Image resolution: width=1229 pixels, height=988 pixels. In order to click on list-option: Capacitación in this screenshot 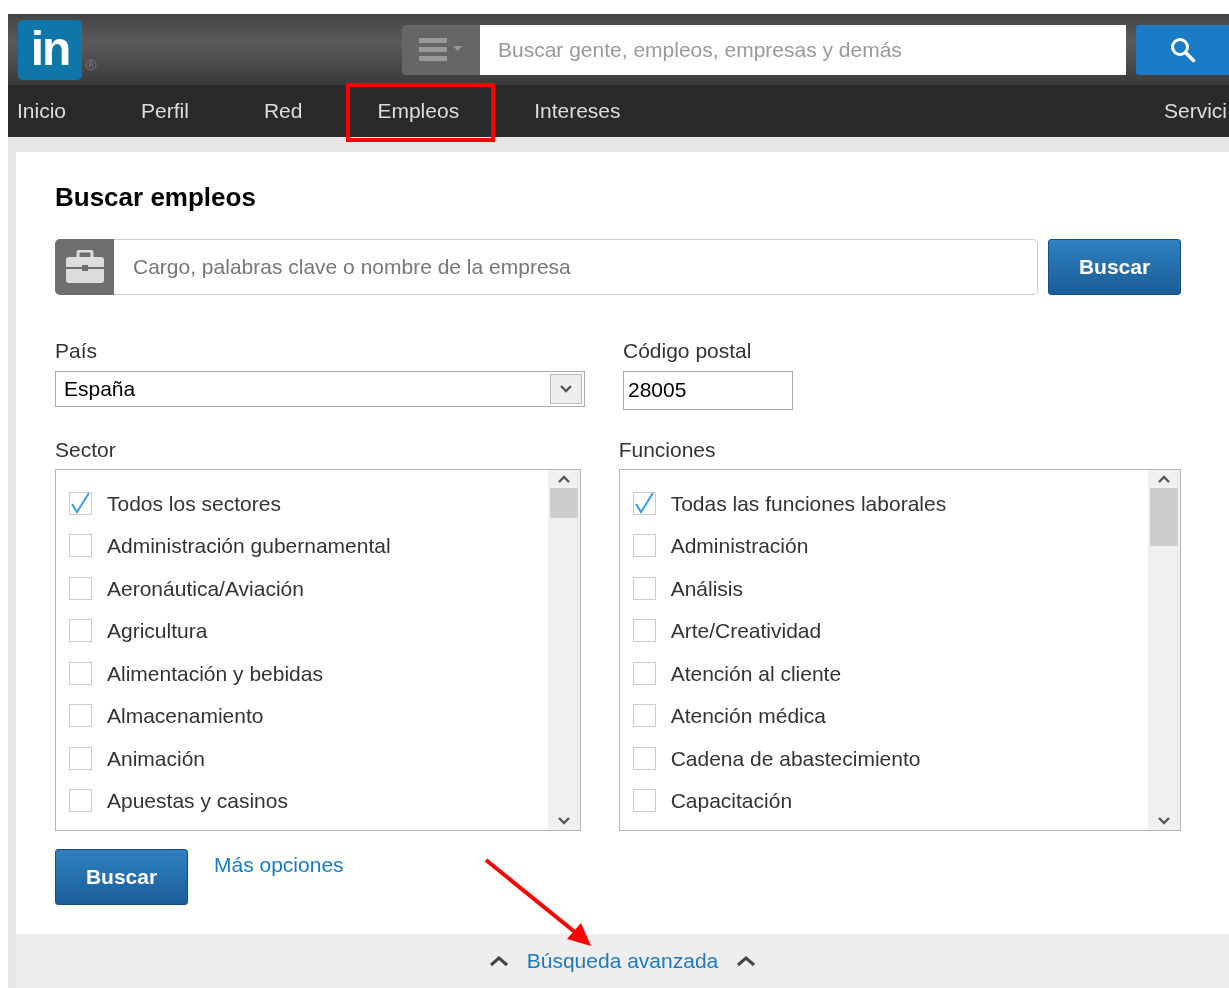, I will do `click(731, 801)`.